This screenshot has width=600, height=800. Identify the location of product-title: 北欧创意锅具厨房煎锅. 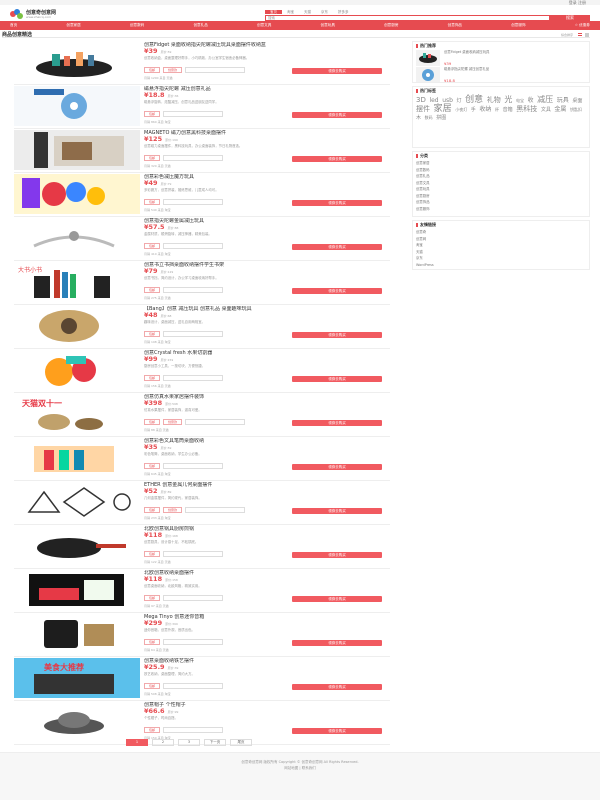
(264, 529).